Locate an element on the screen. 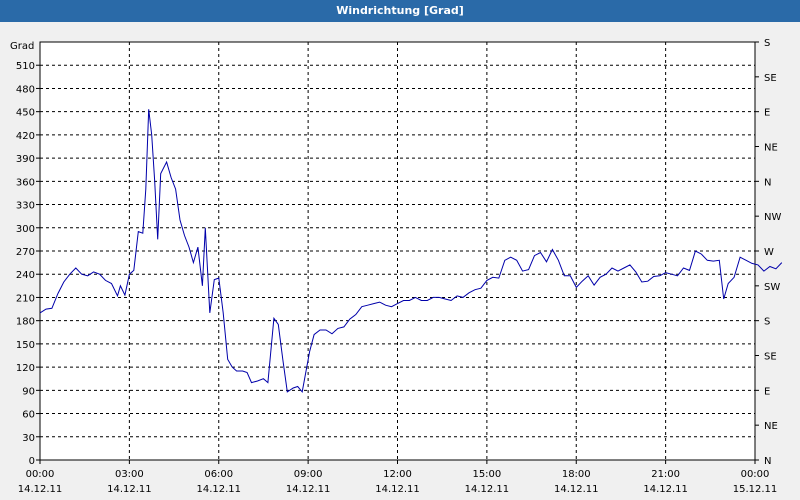  x-tick-time: 15:00 is located at coordinates (486, 474).